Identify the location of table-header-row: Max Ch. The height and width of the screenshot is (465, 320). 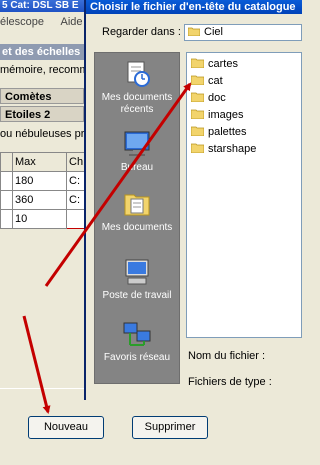
(43, 162).